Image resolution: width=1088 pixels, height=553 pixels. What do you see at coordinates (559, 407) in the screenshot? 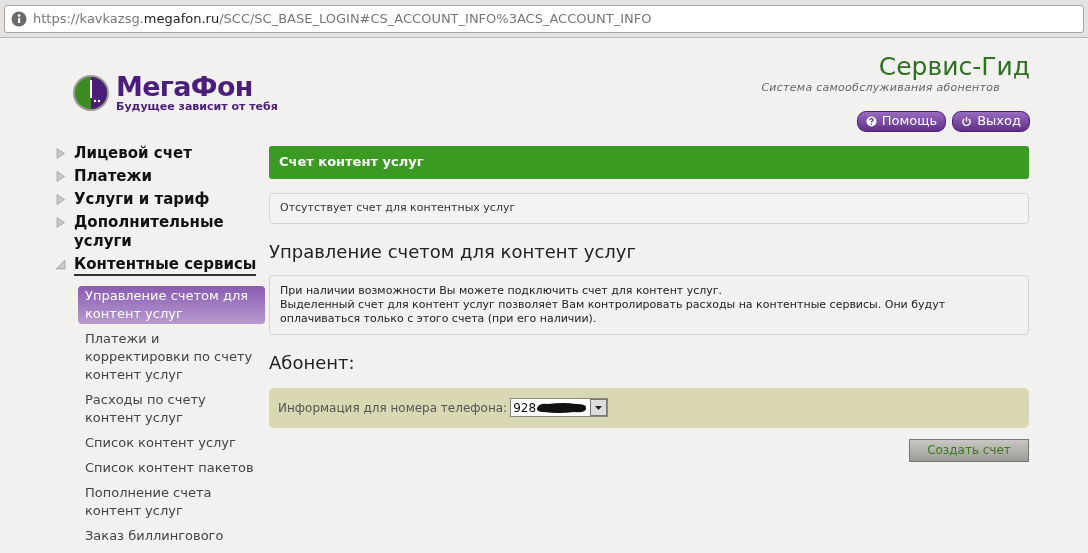
I see `phone-select: 928` at bounding box center [559, 407].